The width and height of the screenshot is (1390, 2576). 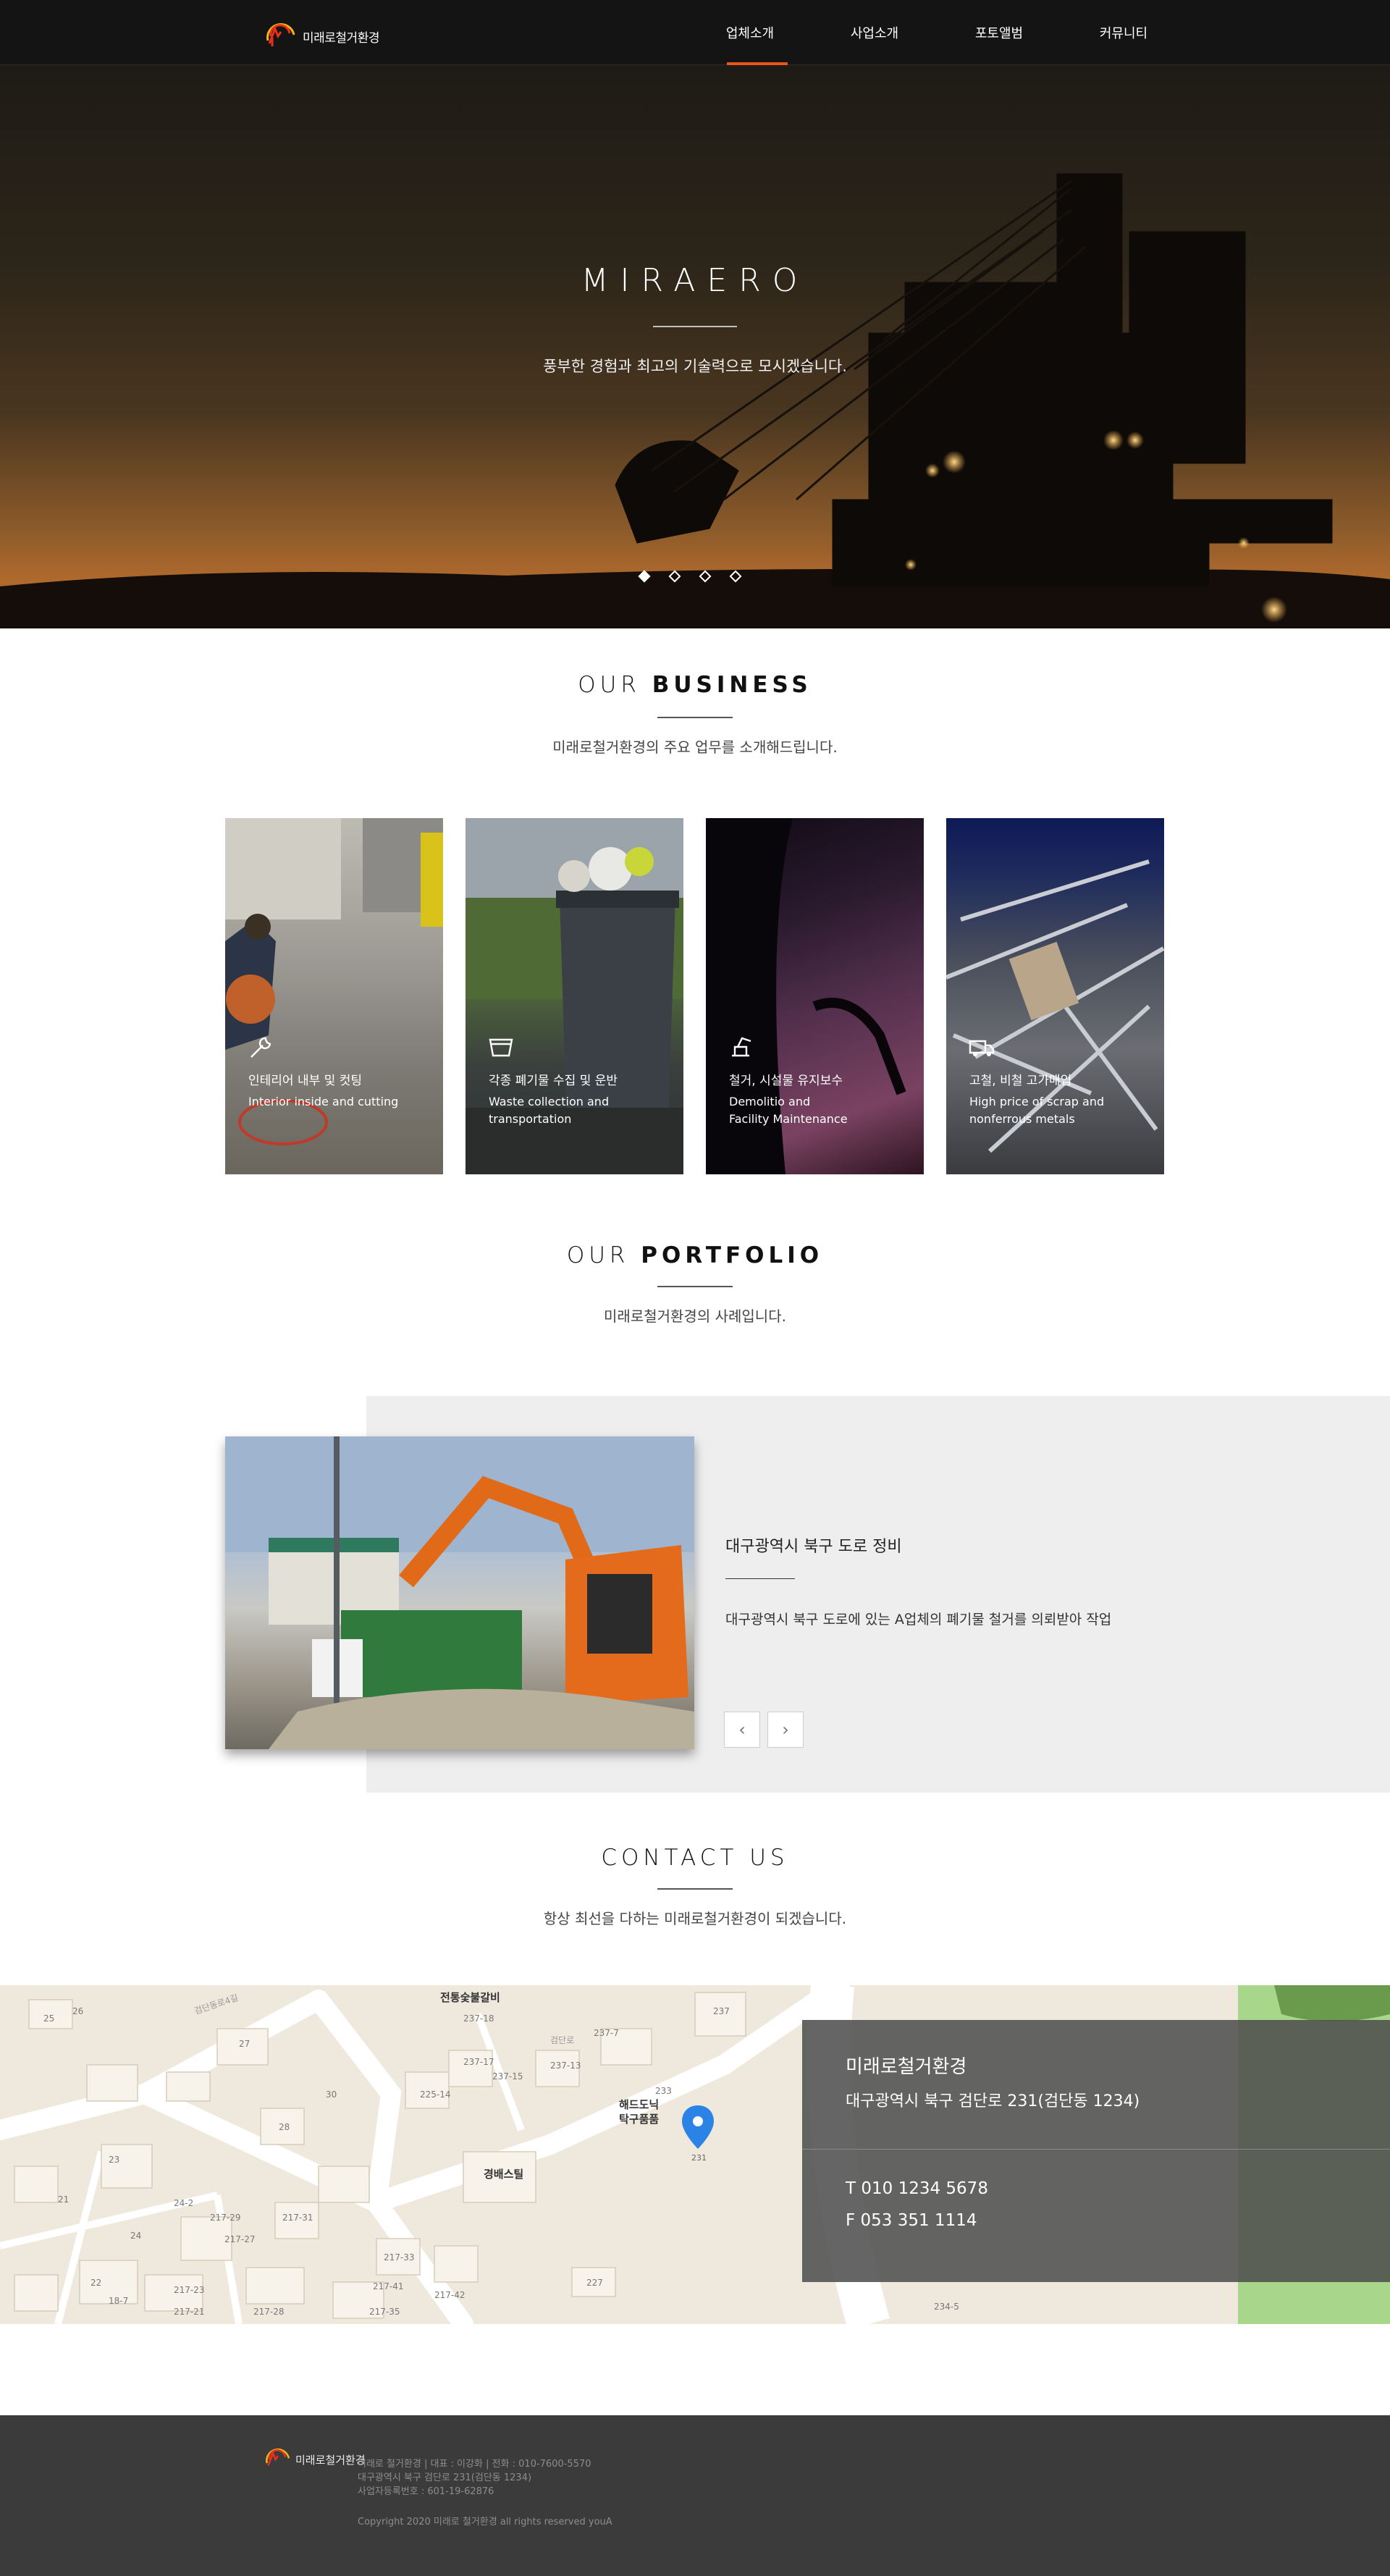 What do you see at coordinates (399, 2257) in the screenshot?
I see `svg-text: 217-33` at bounding box center [399, 2257].